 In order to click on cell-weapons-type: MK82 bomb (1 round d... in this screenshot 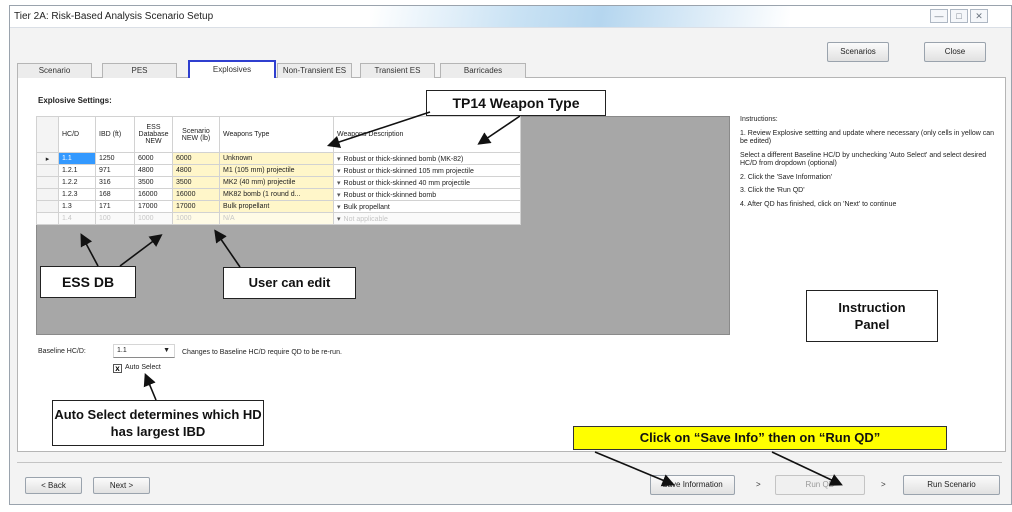, I will do `click(276, 194)`.